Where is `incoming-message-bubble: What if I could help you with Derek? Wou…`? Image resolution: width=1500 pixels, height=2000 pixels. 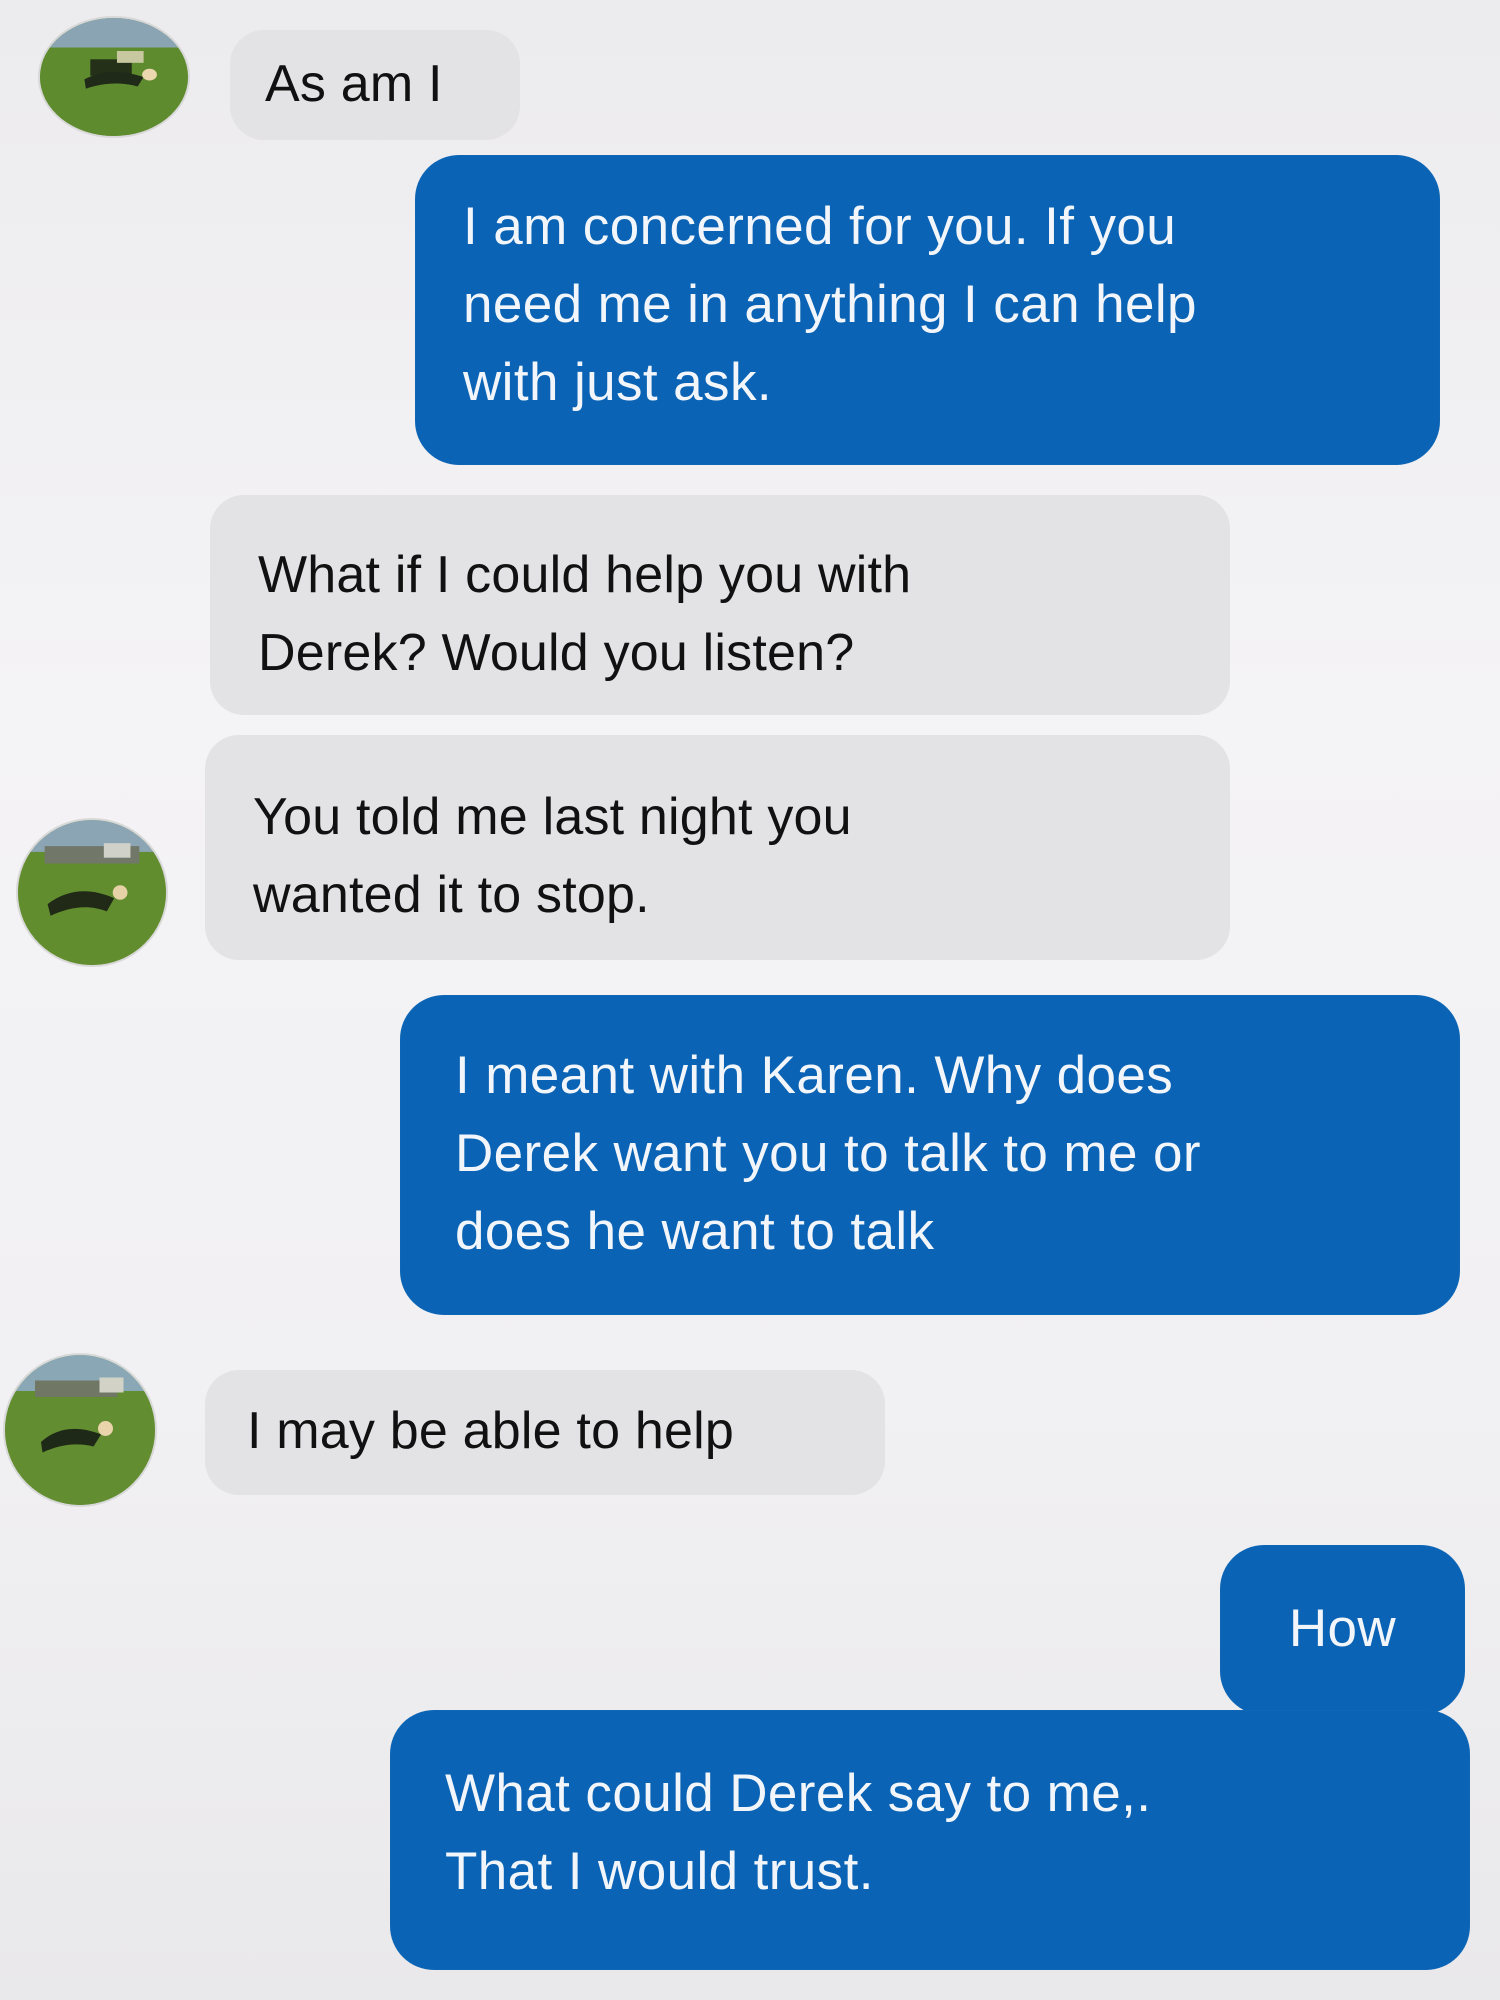 incoming-message-bubble: What if I could help you with Derek? Wou… is located at coordinates (720, 605).